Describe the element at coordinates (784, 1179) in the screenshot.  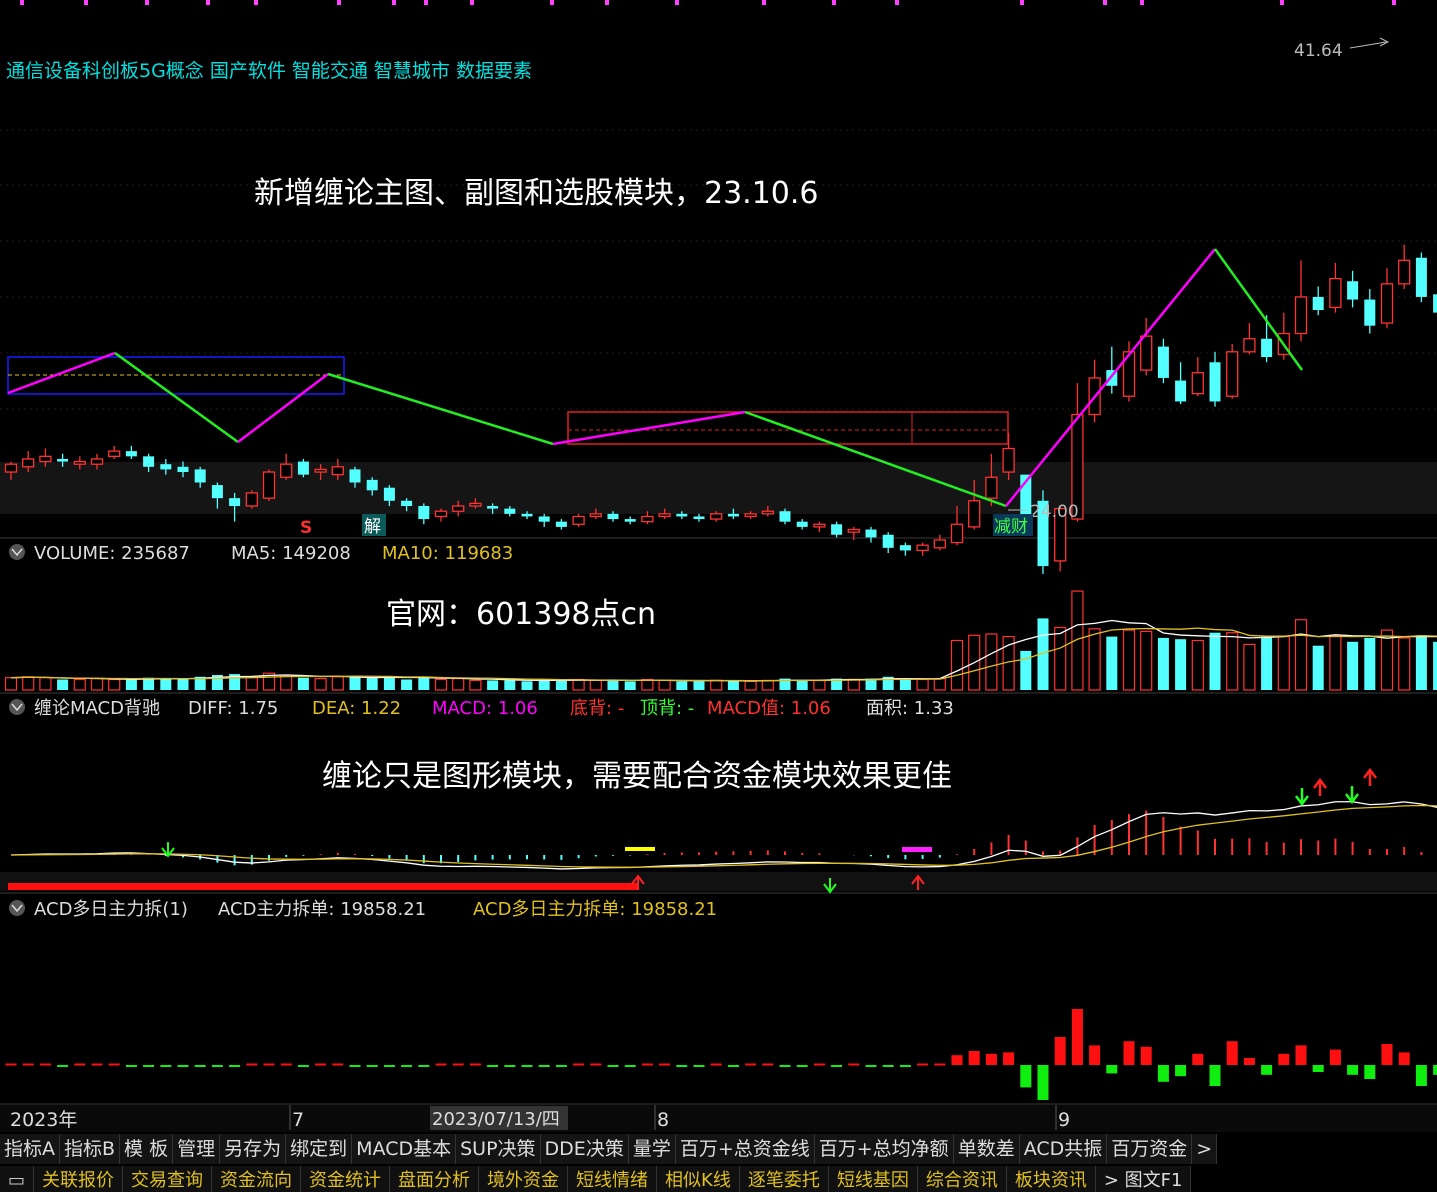
I see `bottom-tab-8: 逐笔委托` at that location.